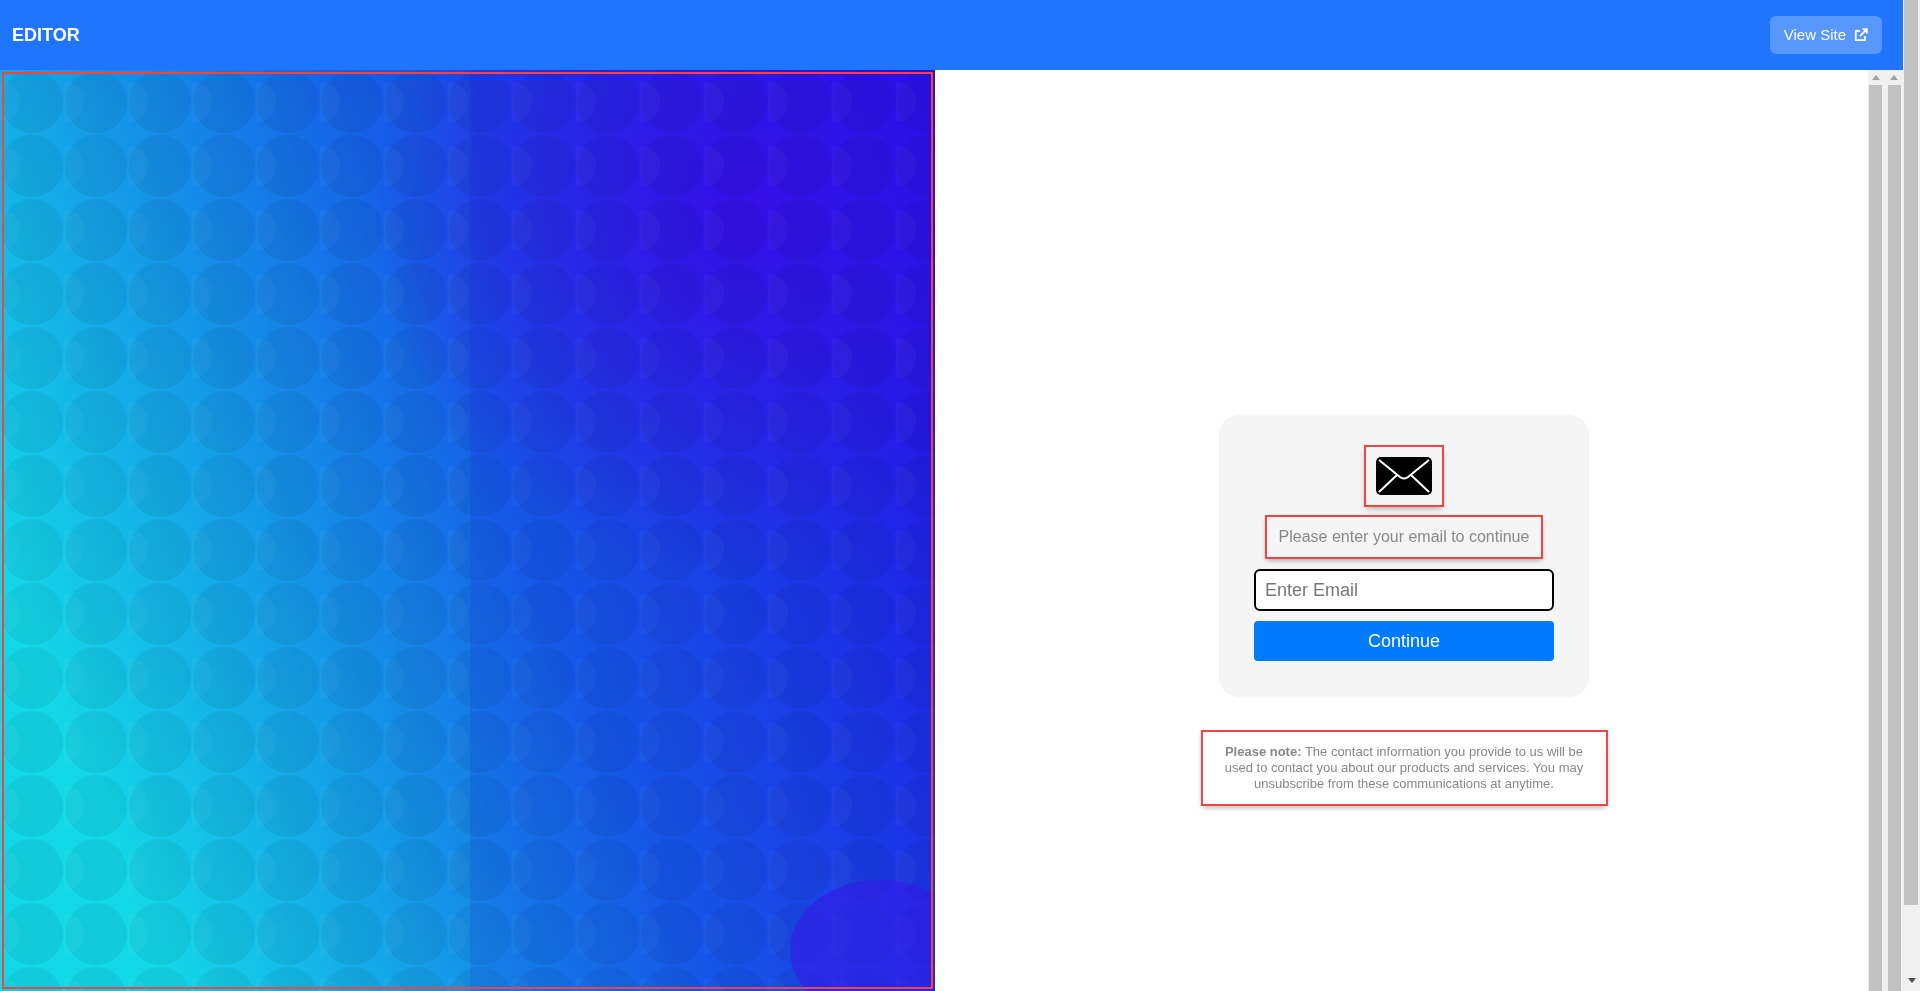 Image resolution: width=1920 pixels, height=991 pixels. I want to click on email-field: Enter Email, so click(1404, 590).